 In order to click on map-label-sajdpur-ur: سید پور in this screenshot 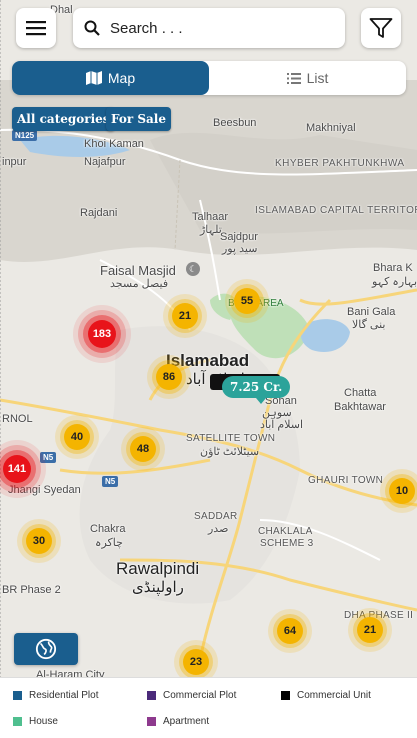, I will do `click(240, 249)`.